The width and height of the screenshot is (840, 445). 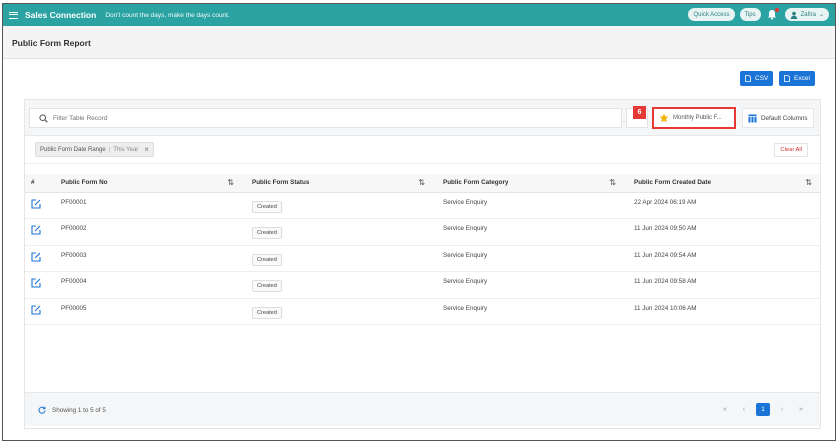 What do you see at coordinates (79, 410) in the screenshot?
I see `showing-label: Showing 1 to 5 of 5` at bounding box center [79, 410].